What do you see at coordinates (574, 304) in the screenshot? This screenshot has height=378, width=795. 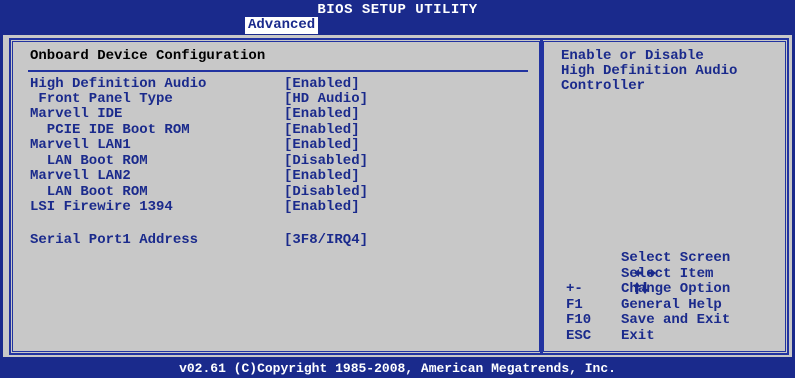 I see `key-label: F1` at bounding box center [574, 304].